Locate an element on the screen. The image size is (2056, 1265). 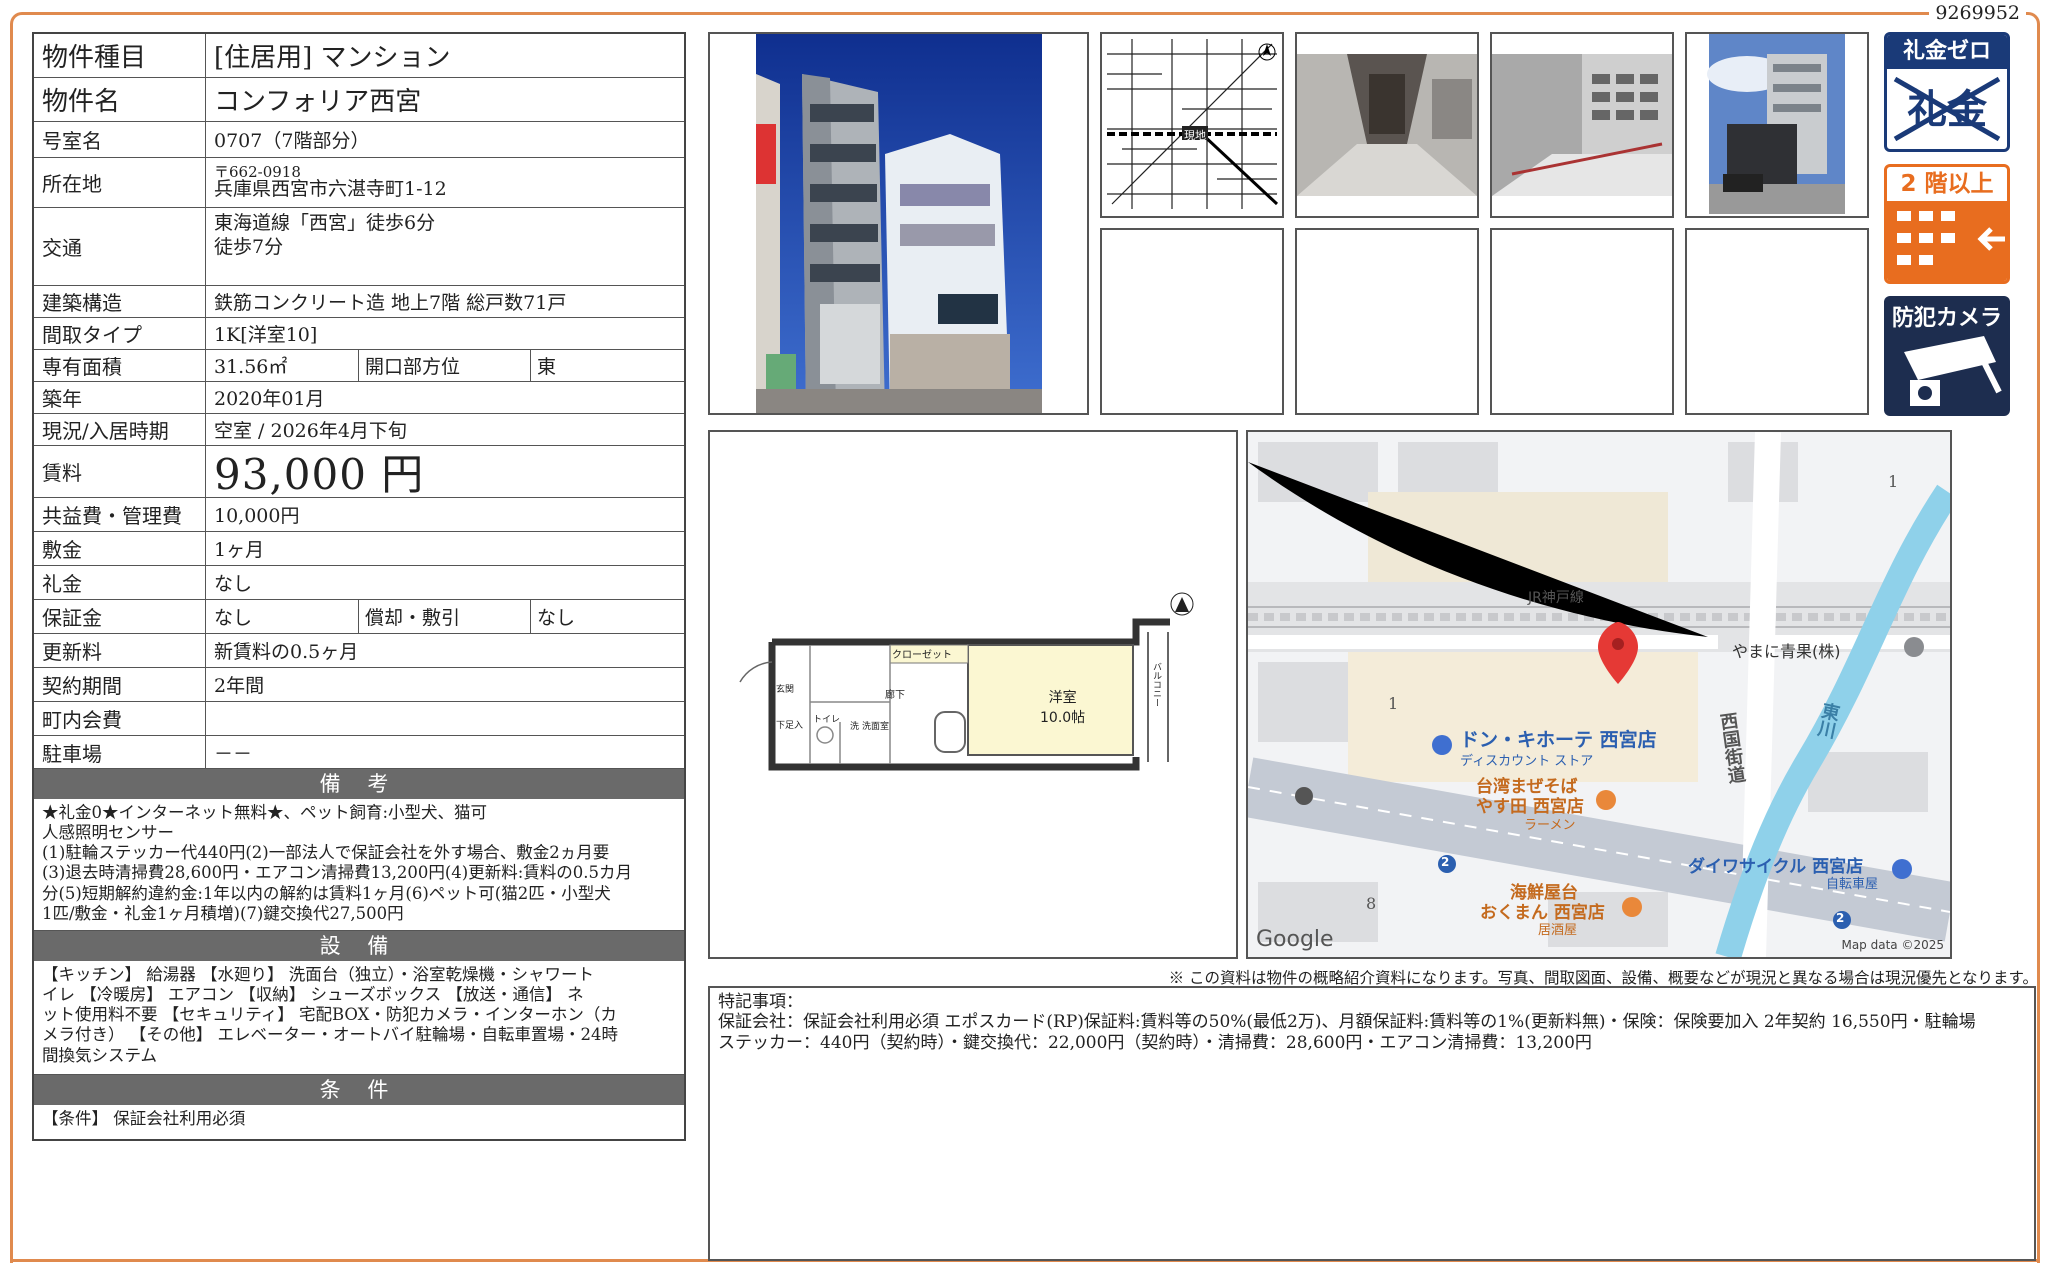
document-id: 9269952 is located at coordinates (1977, 13).